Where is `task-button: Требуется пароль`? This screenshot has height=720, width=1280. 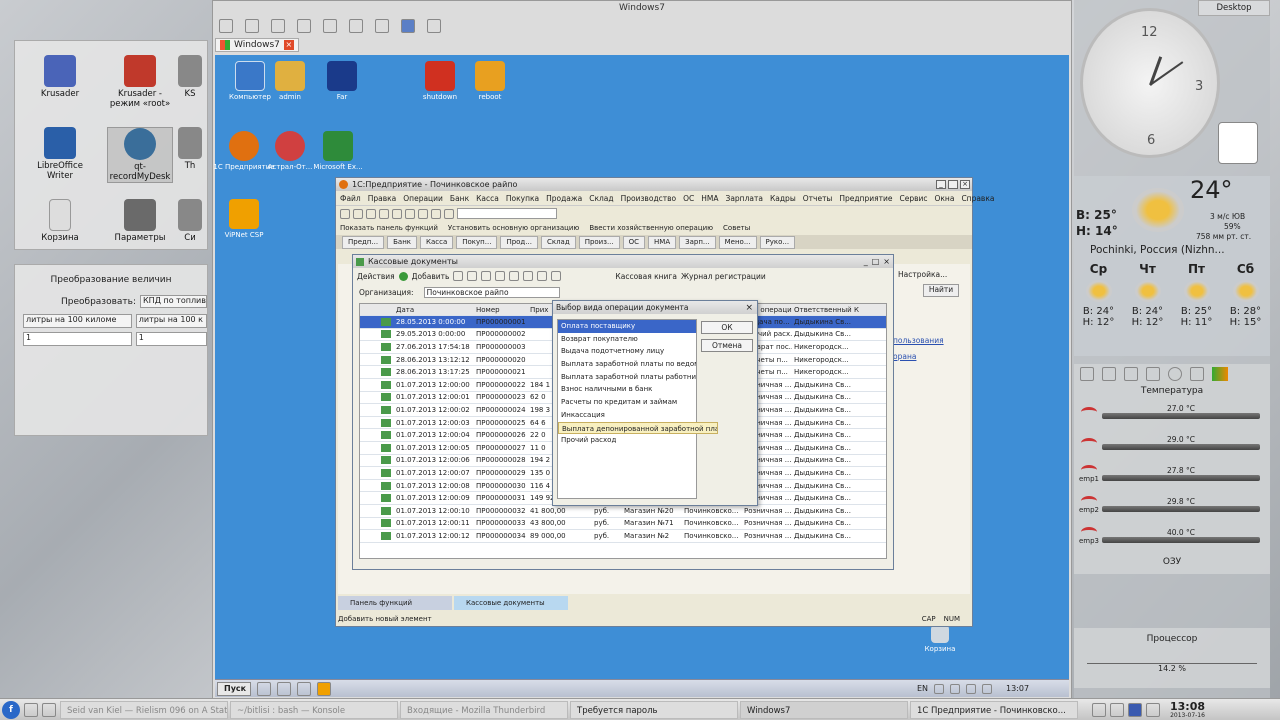
task-button: Требуется пароль is located at coordinates (654, 709).